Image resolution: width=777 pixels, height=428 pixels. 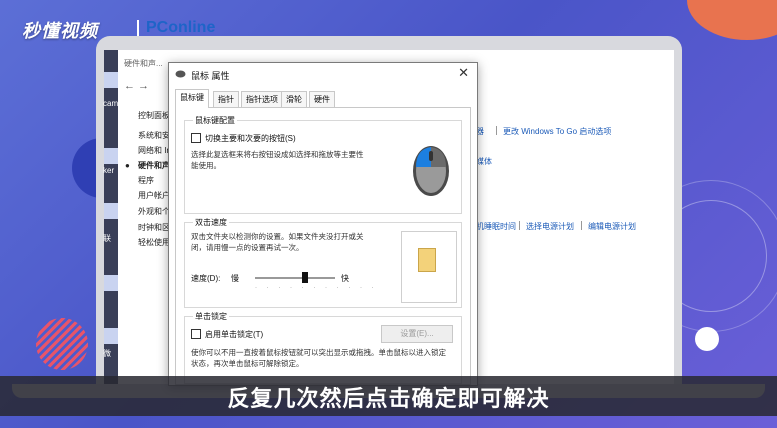 What do you see at coordinates (154, 135) in the screenshot?
I see `sidebar-item-system: 系统和安` at bounding box center [154, 135].